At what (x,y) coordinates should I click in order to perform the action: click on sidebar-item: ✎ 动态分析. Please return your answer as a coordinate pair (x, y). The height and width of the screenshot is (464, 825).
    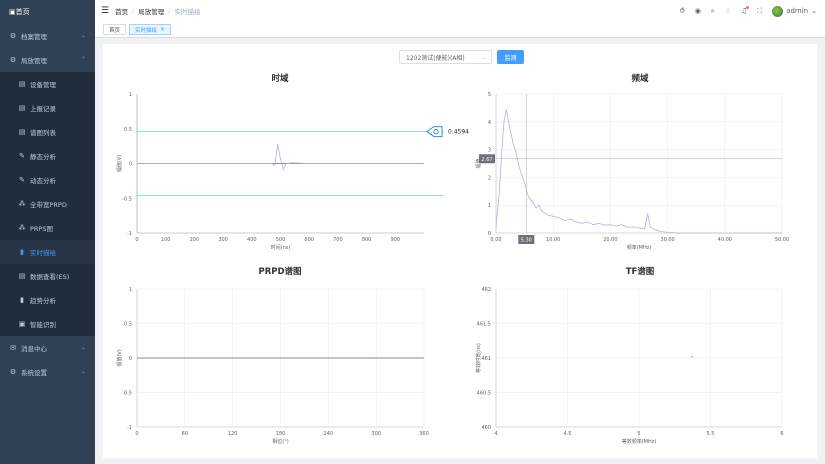
    Looking at the image, I should click on (47, 180).